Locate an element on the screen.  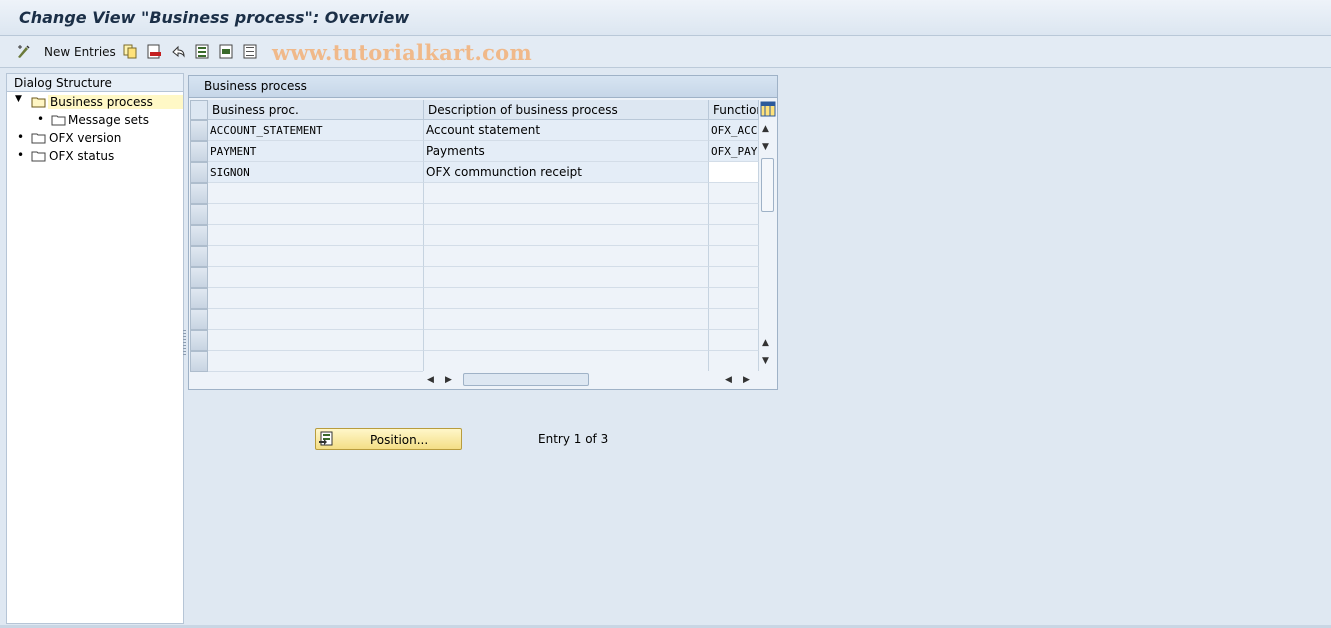
vertical-scrollbar: ▲ ▼ ▲ ▼ is located at coordinates (767, 245).